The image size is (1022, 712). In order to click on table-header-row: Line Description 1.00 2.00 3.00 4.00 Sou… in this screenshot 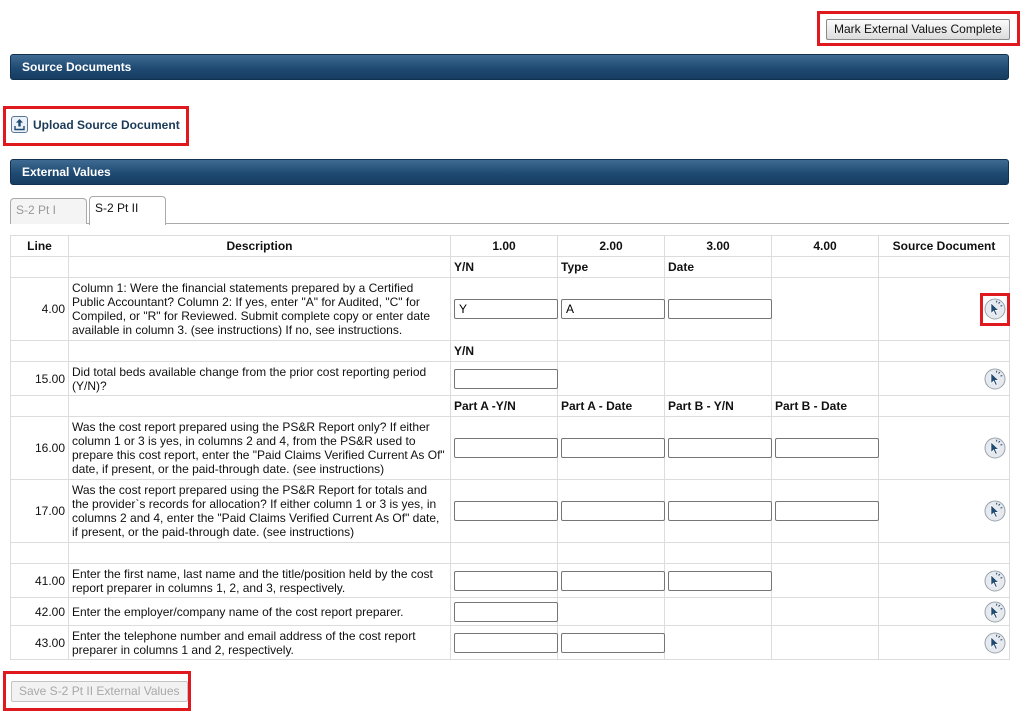, I will do `click(510, 246)`.